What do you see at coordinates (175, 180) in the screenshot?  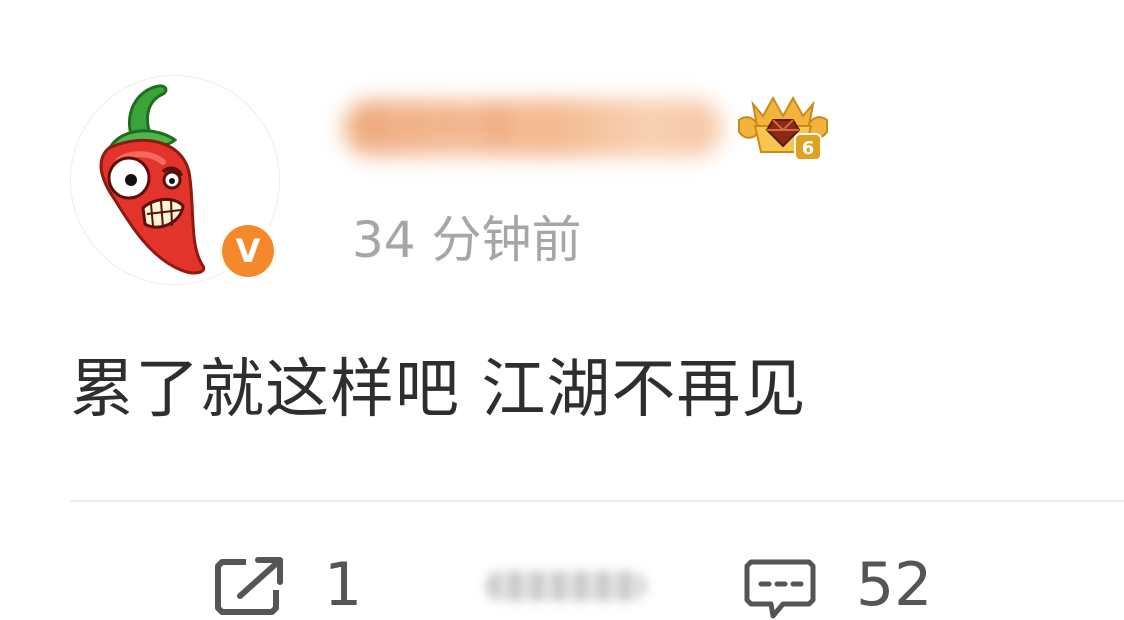 I see `author-avatar-wrap: V` at bounding box center [175, 180].